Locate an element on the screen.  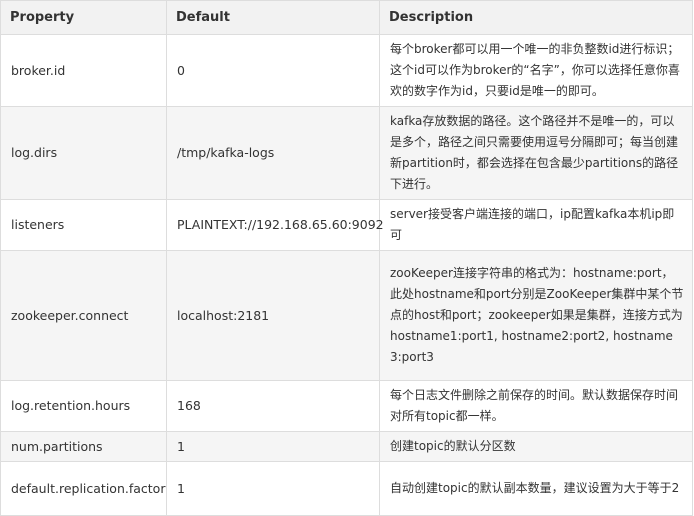
property-cell: default.replication.factor is located at coordinates (83, 488).